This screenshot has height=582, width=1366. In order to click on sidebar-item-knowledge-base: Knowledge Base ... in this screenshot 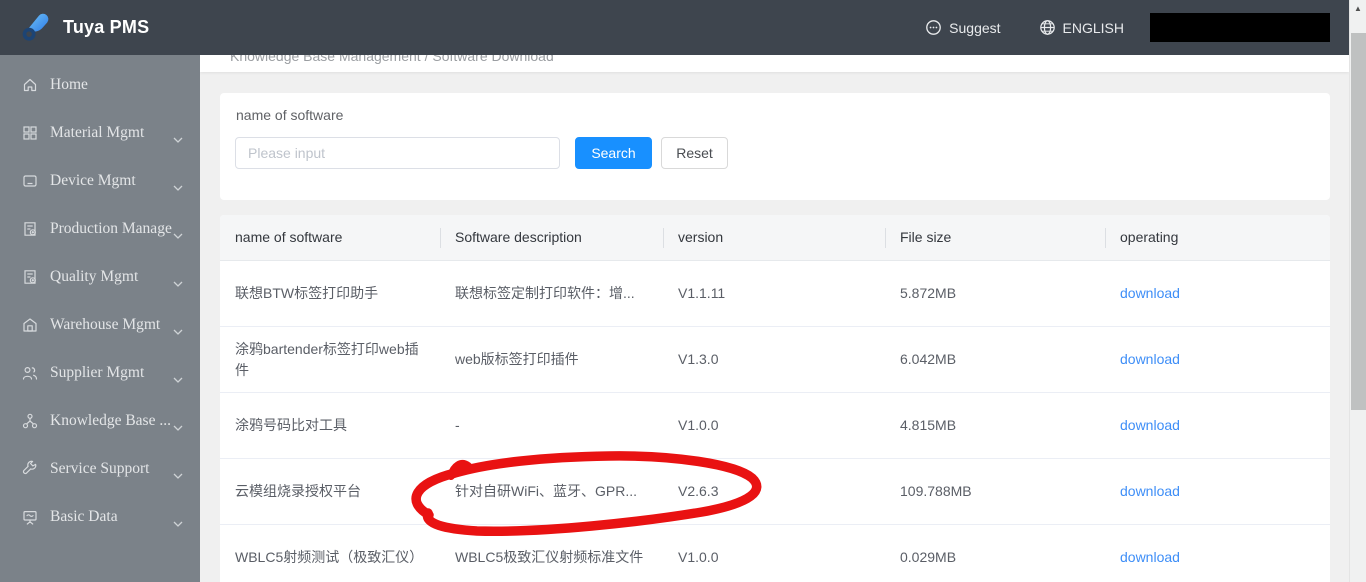, I will do `click(100, 421)`.